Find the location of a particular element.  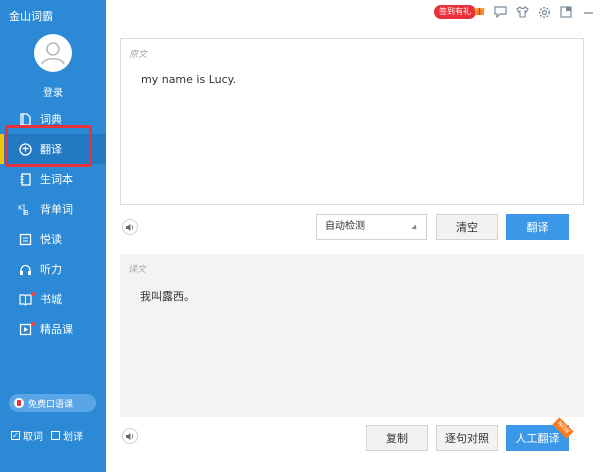

dropdown-arrow-icon is located at coordinates (415, 228).